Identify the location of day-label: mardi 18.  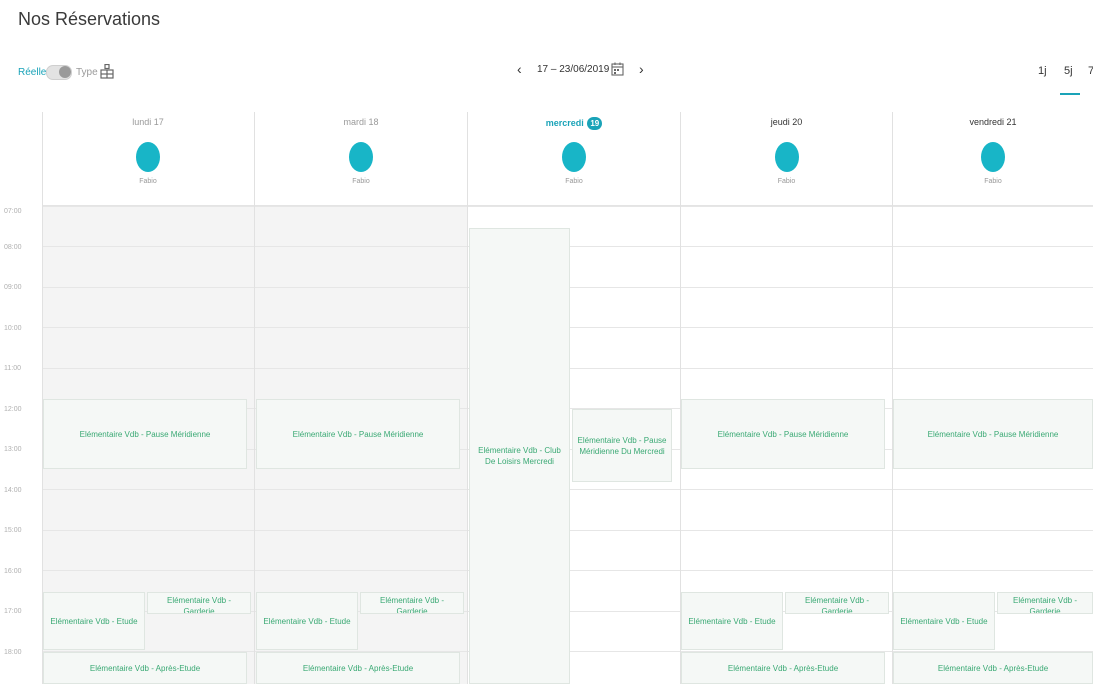
(361, 122).